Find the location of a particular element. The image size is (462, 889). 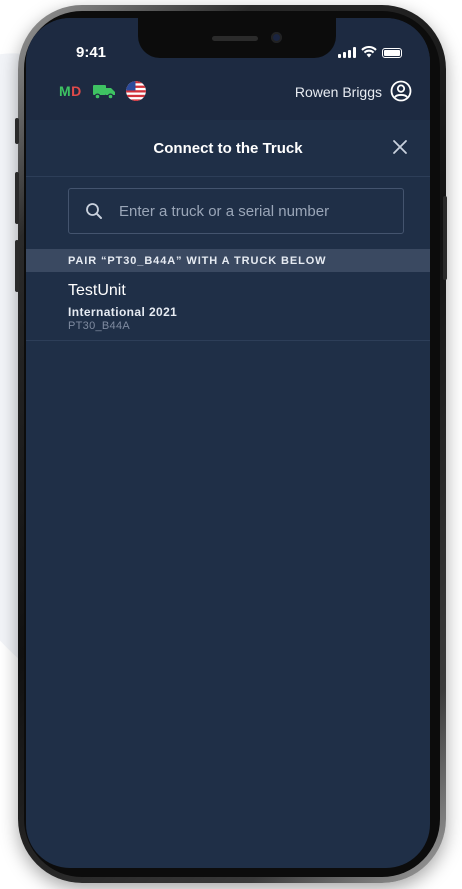

sheet-header: Connect to the Truck is located at coordinates (228, 148).